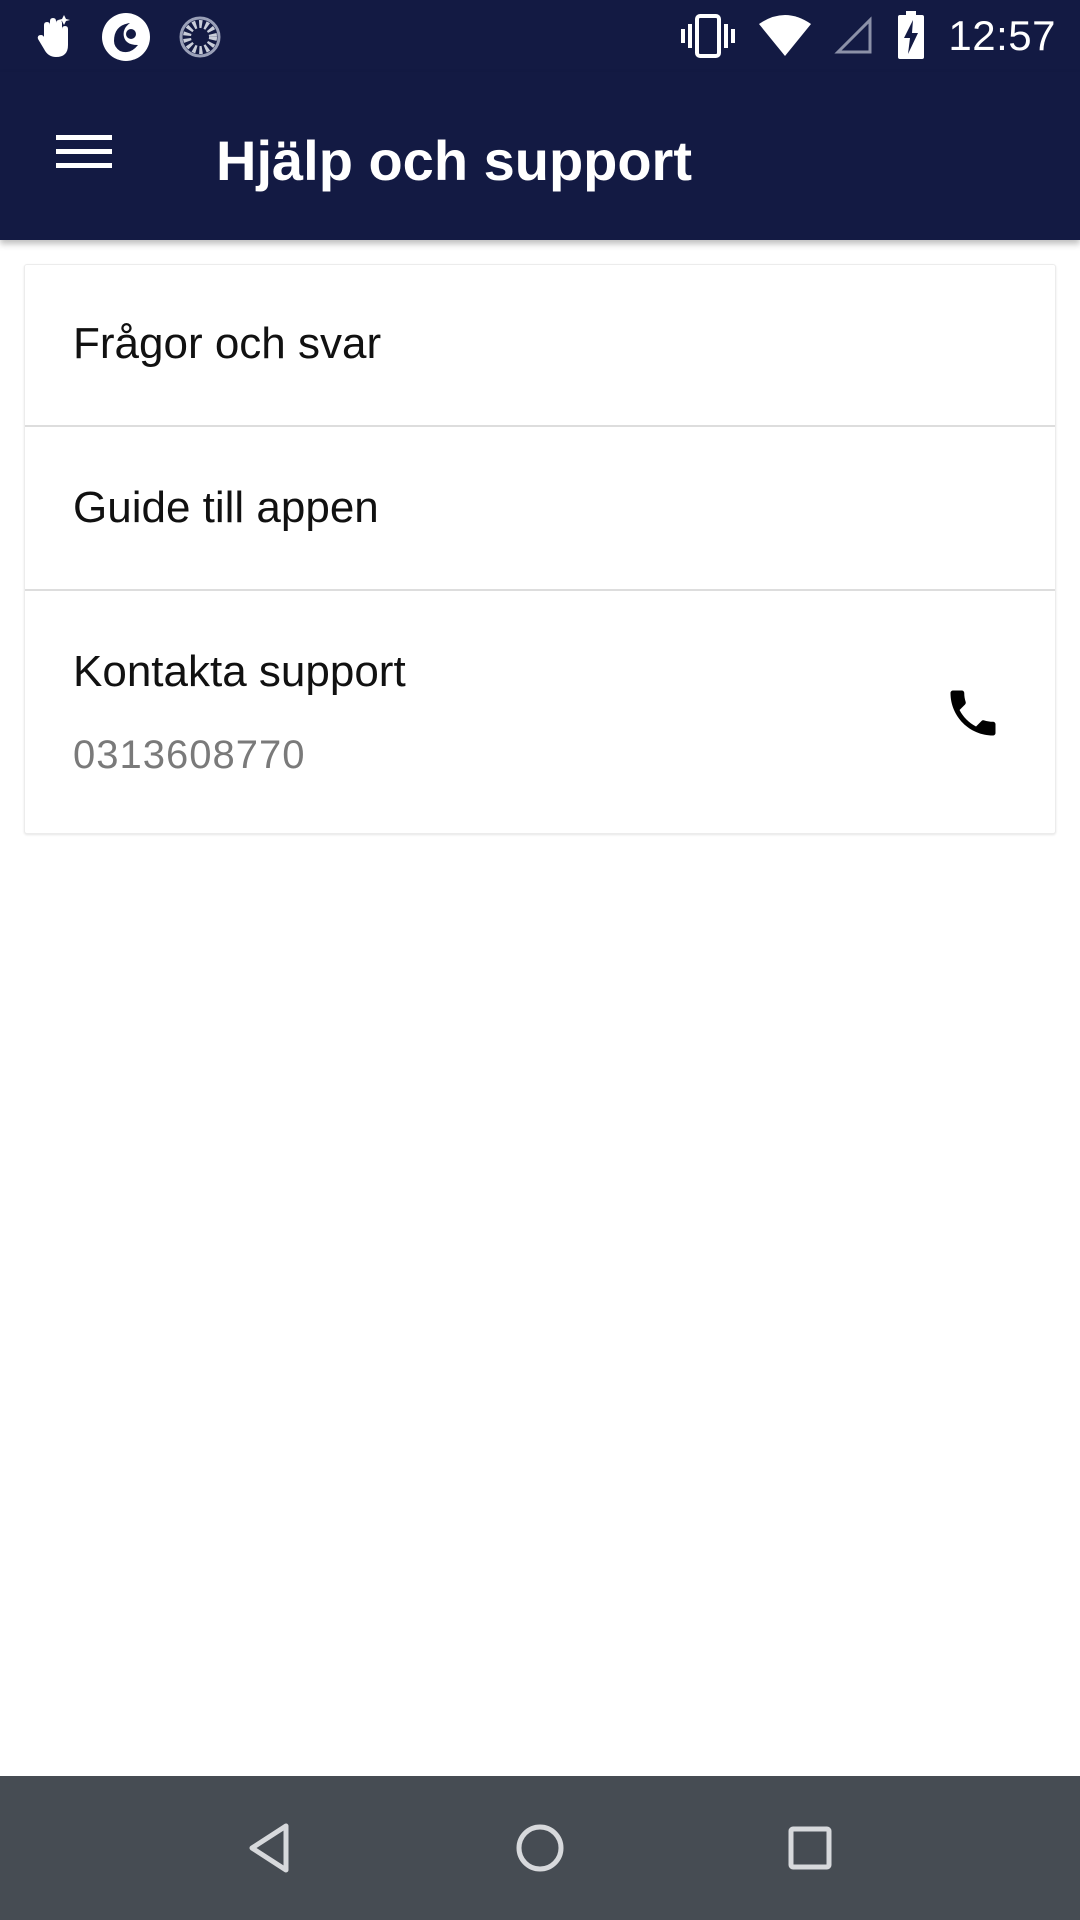 The width and height of the screenshot is (1080, 1920). What do you see at coordinates (200, 37) in the screenshot?
I see `sync-spinner-icon` at bounding box center [200, 37].